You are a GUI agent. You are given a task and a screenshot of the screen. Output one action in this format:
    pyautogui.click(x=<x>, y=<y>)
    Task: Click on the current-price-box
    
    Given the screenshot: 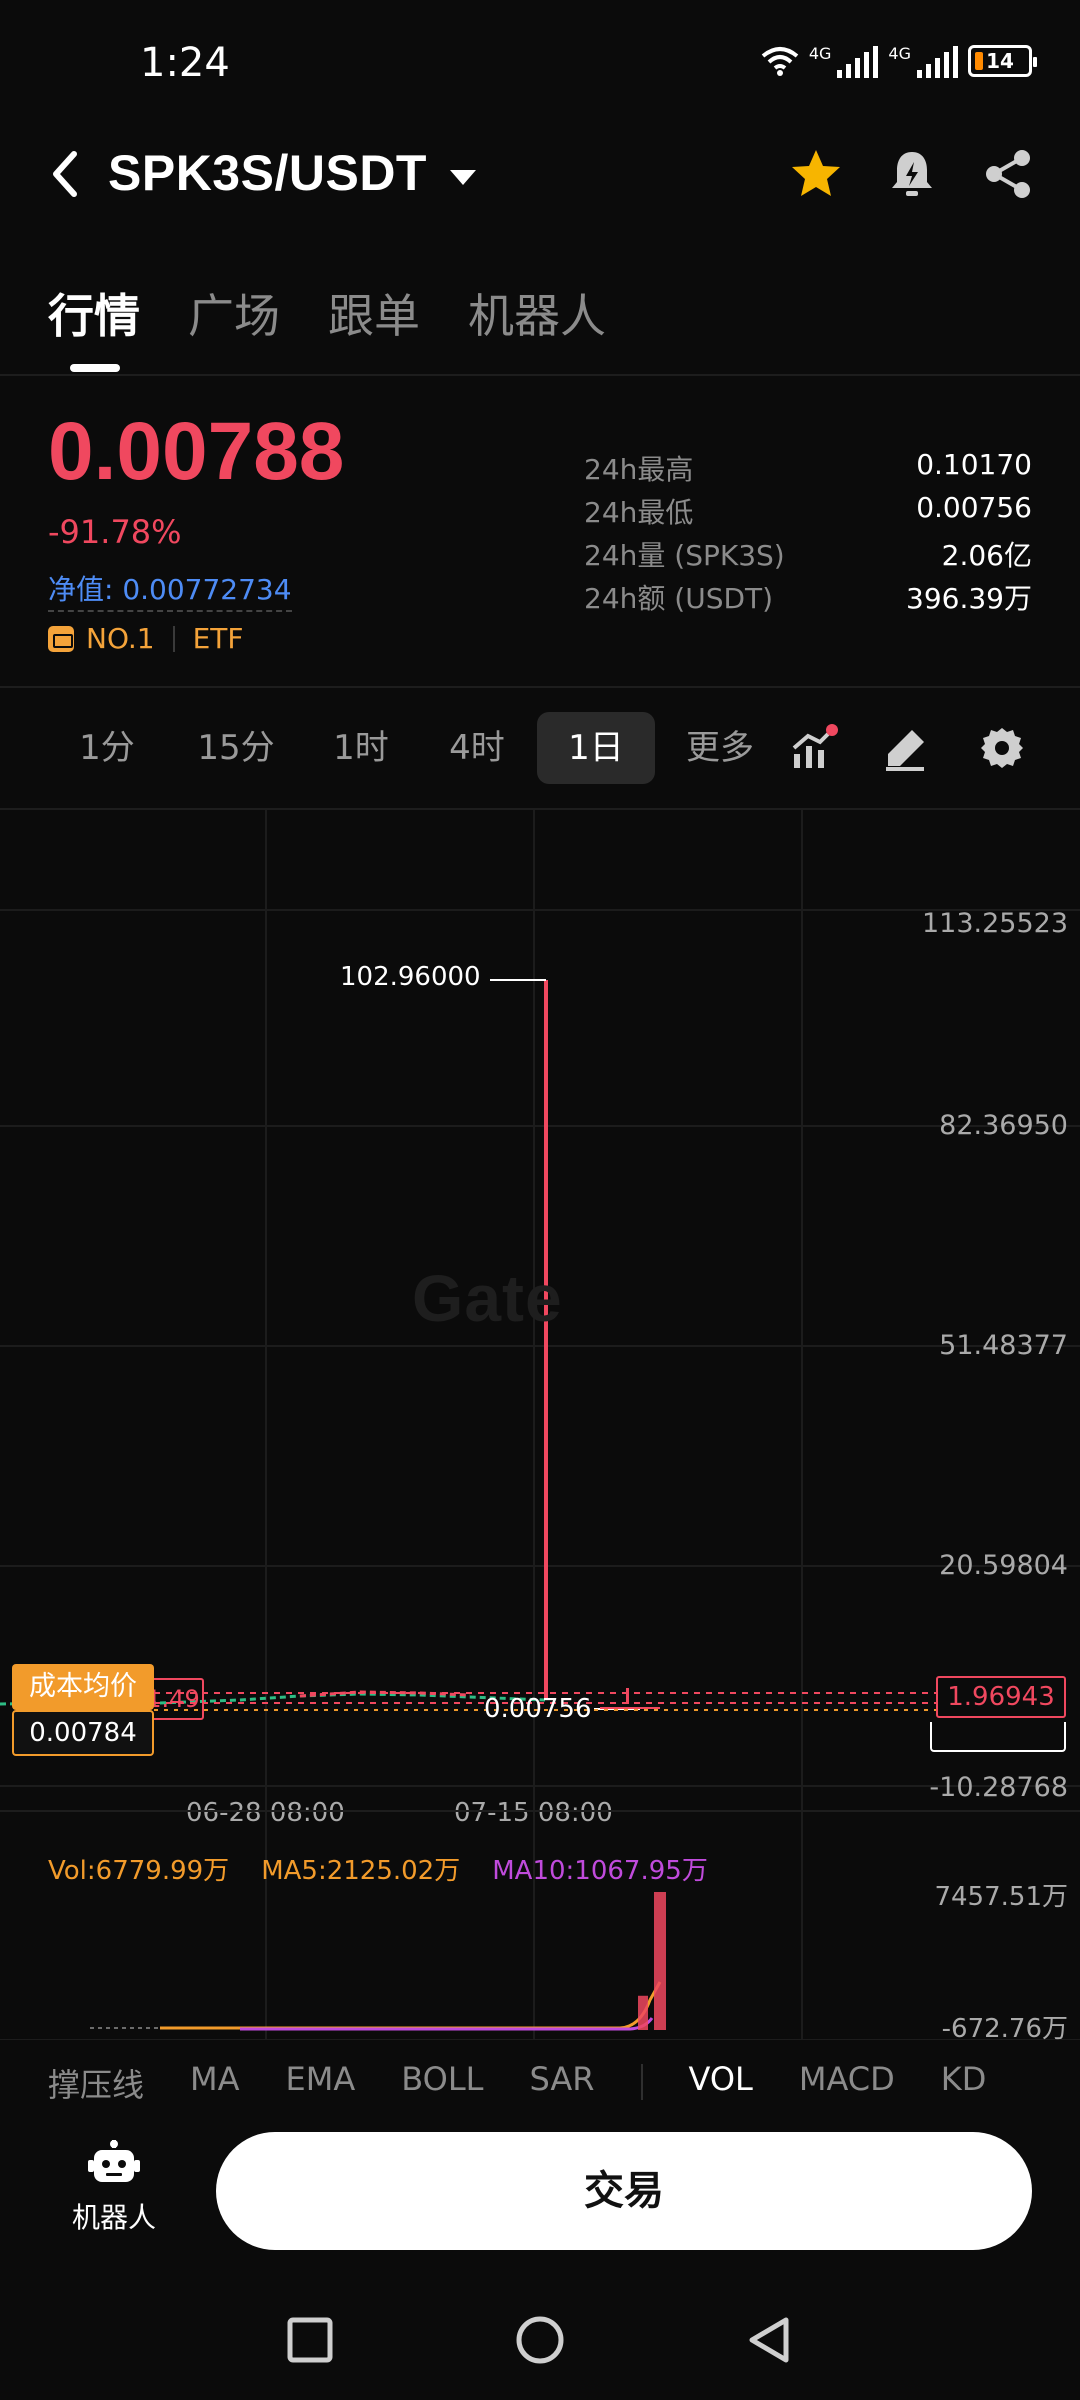 What is the action you would take?
    pyautogui.click(x=998, y=1737)
    